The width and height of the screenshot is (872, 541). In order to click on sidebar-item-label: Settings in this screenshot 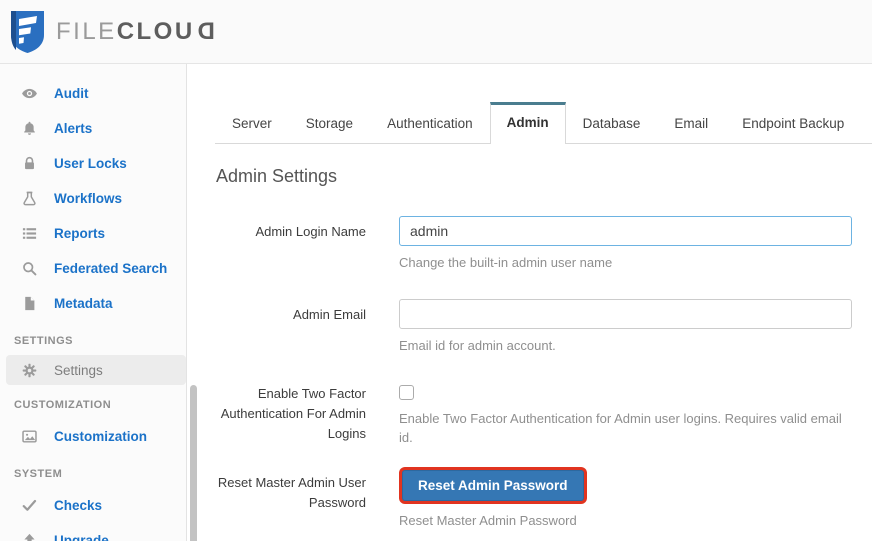, I will do `click(78, 370)`.